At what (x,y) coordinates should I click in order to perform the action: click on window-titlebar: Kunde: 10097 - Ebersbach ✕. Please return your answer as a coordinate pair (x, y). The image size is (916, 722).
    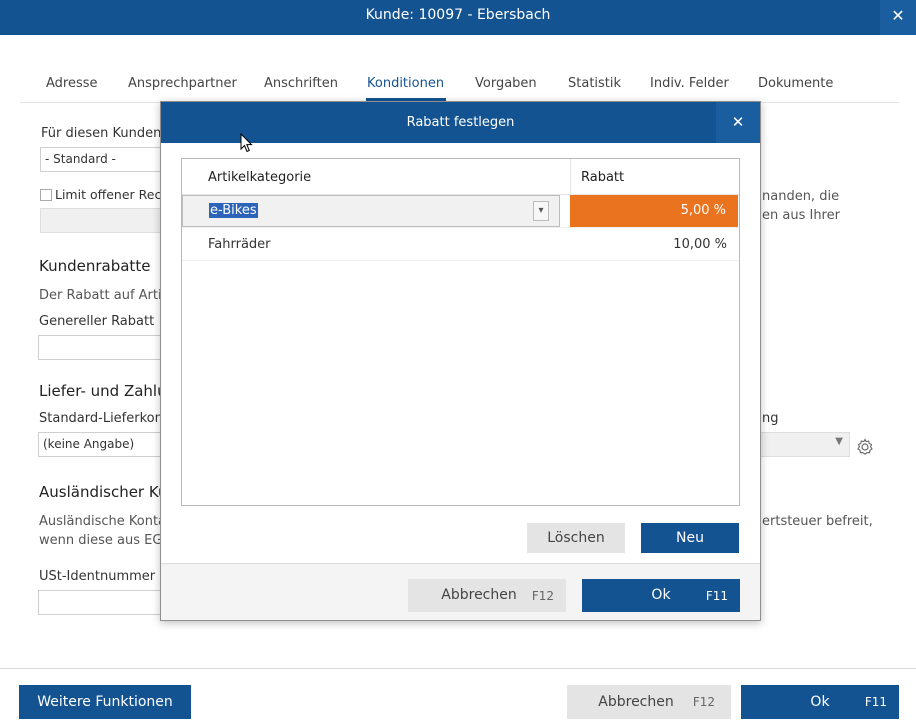
    Looking at the image, I should click on (458, 17).